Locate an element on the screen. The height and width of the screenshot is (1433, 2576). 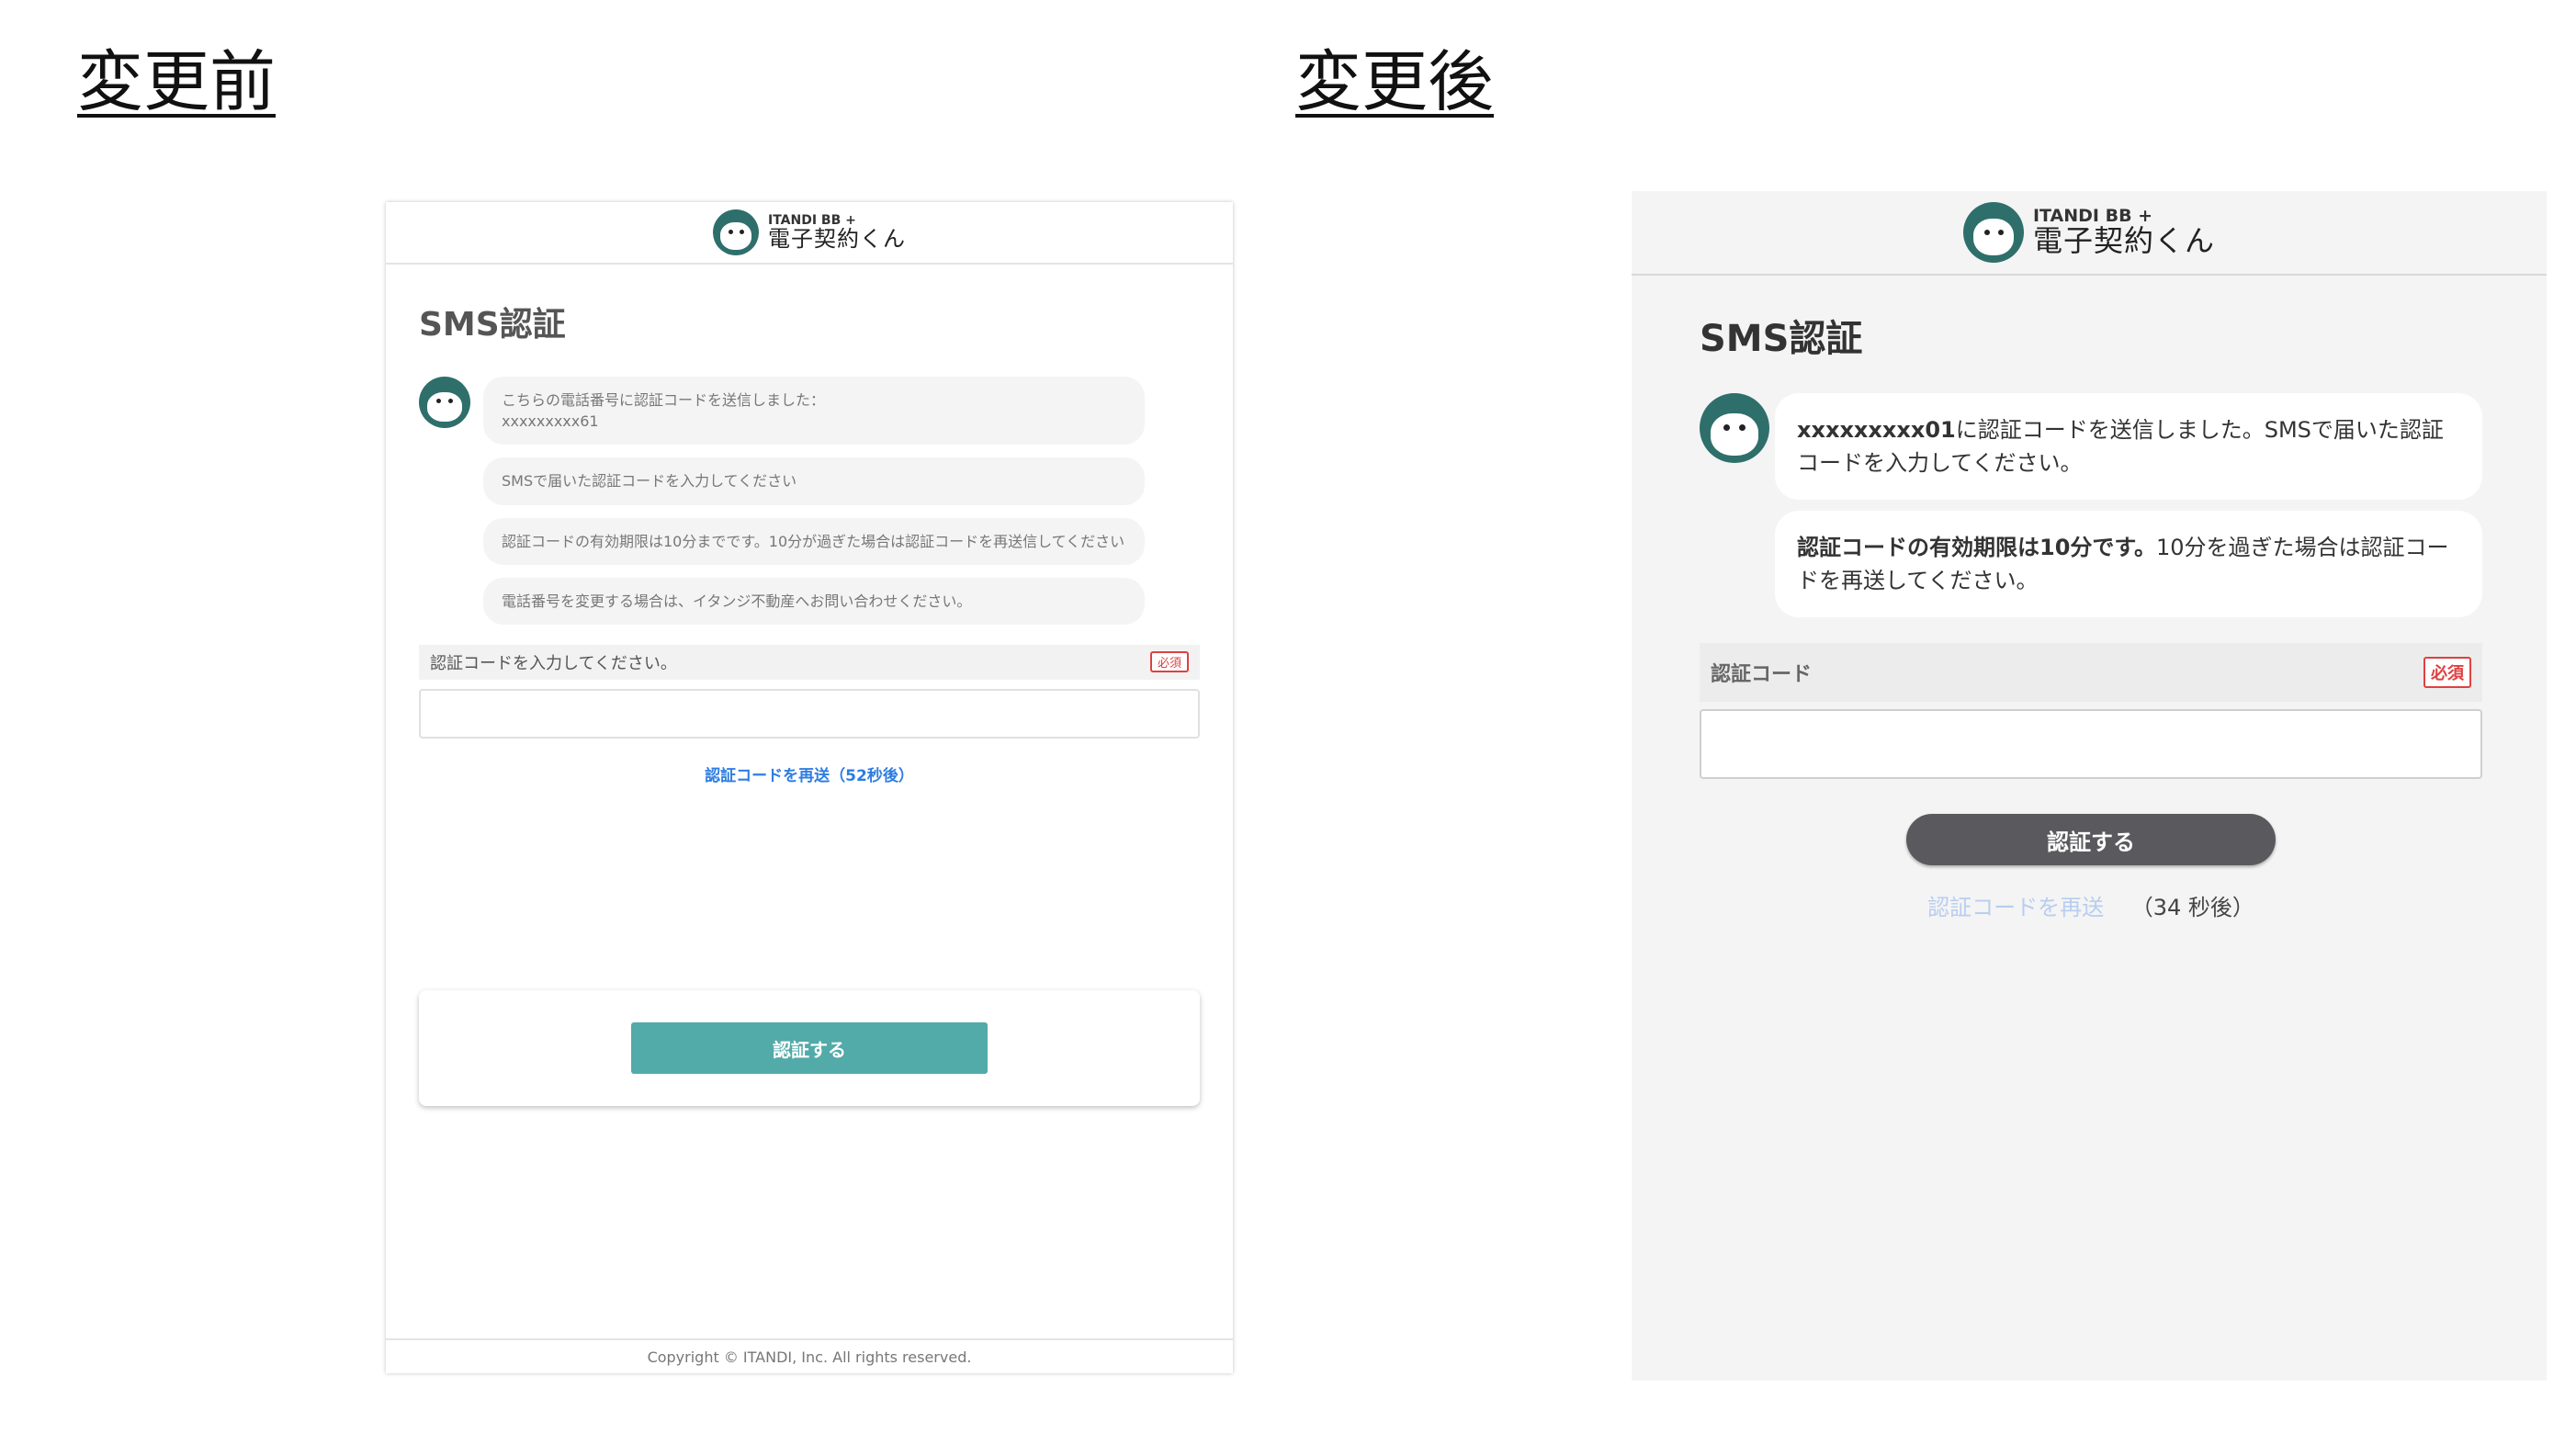
bubble-emphasis: 認証コードの有効期限は10分です。 is located at coordinates (1976, 547).